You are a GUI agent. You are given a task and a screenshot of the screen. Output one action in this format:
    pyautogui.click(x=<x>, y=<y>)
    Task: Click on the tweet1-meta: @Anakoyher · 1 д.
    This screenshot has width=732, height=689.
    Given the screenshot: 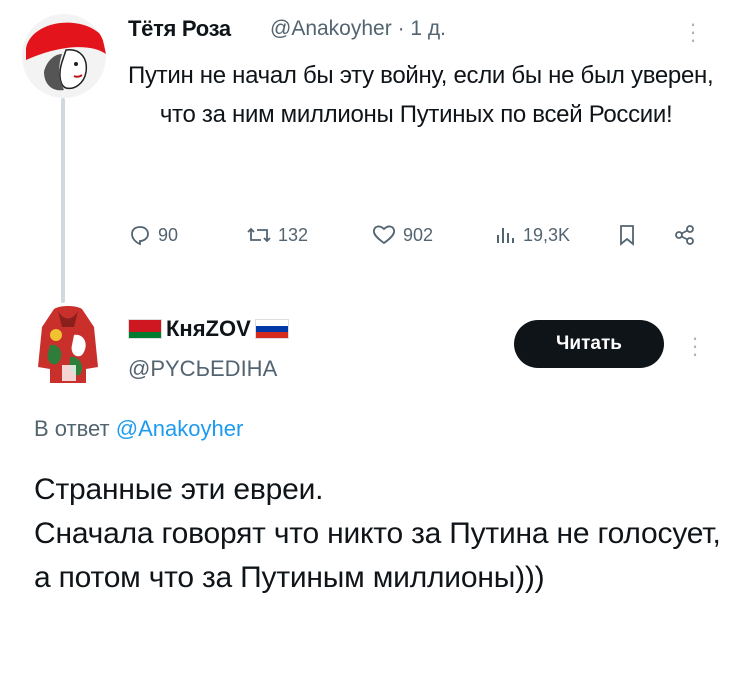 What is the action you would take?
    pyautogui.click(x=358, y=29)
    